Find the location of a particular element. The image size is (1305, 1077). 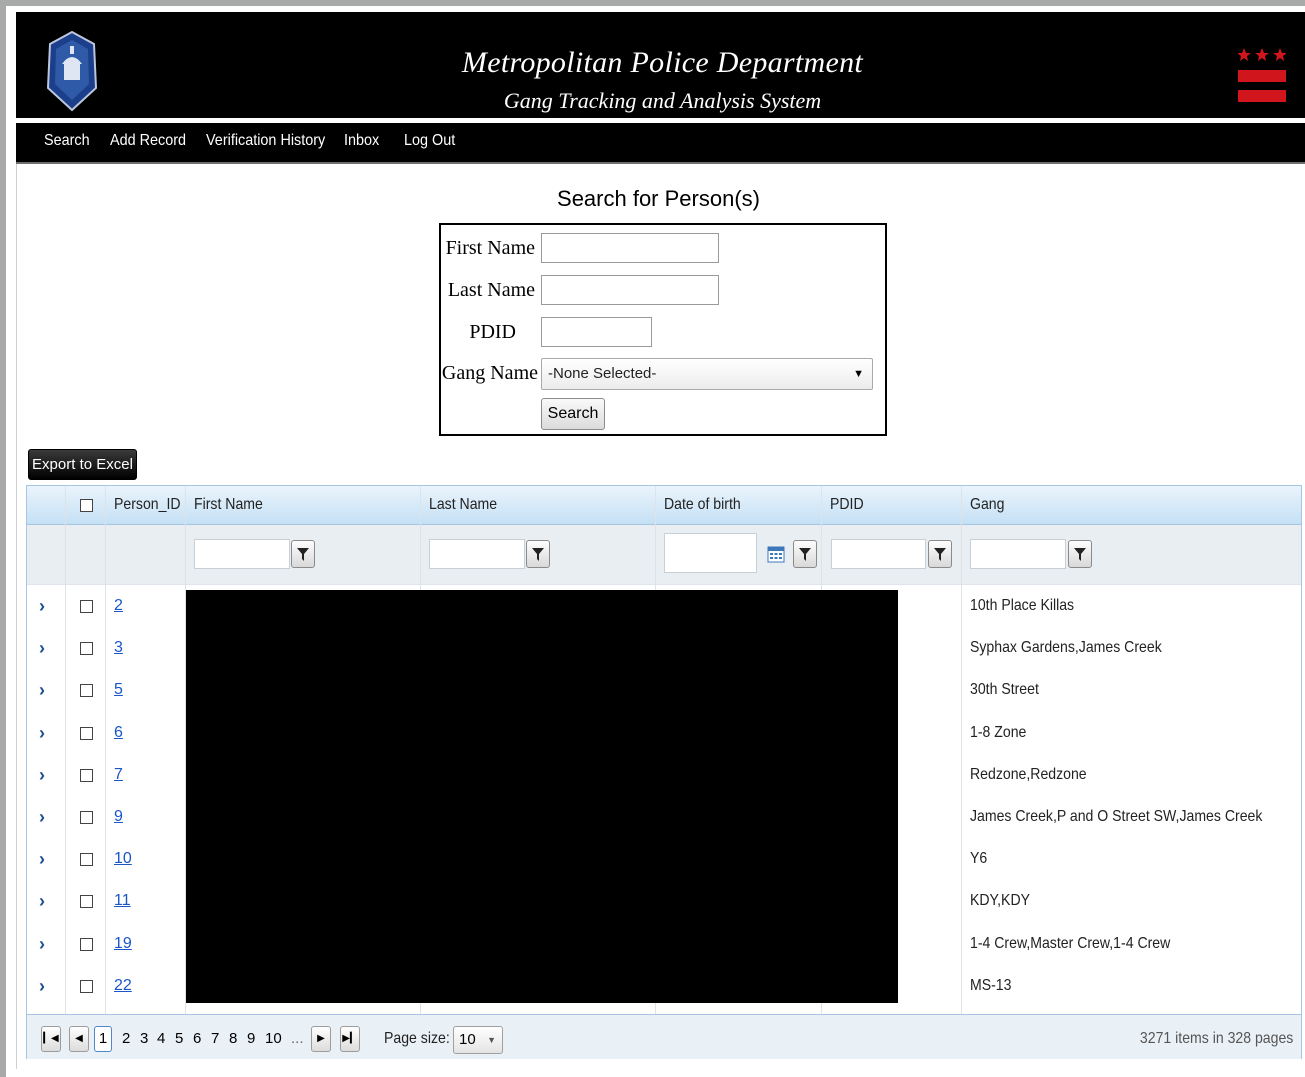

col-person-id: Person_ID is located at coordinates (145, 505).